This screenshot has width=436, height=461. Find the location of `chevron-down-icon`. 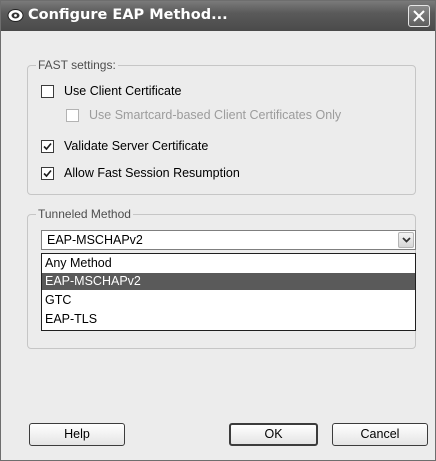

chevron-down-icon is located at coordinates (406, 240).